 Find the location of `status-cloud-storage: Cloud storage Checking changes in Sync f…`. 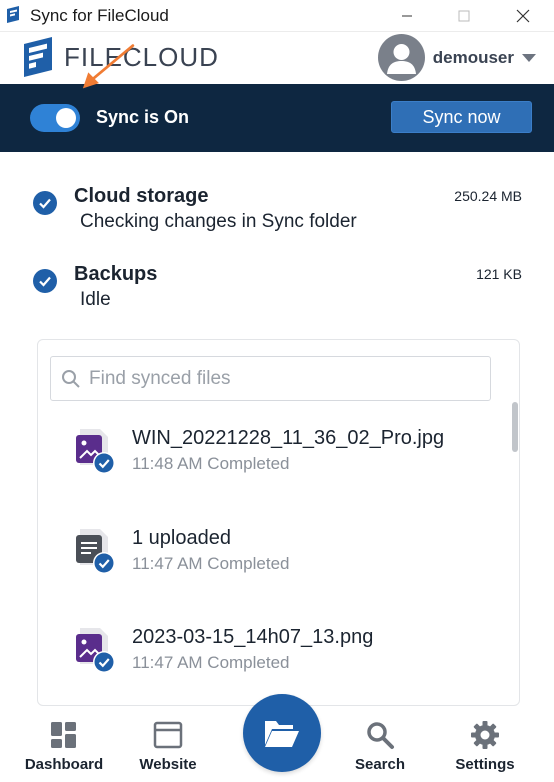

status-cloud-storage: Cloud storage Checking changes in Sync f… is located at coordinates (277, 215).